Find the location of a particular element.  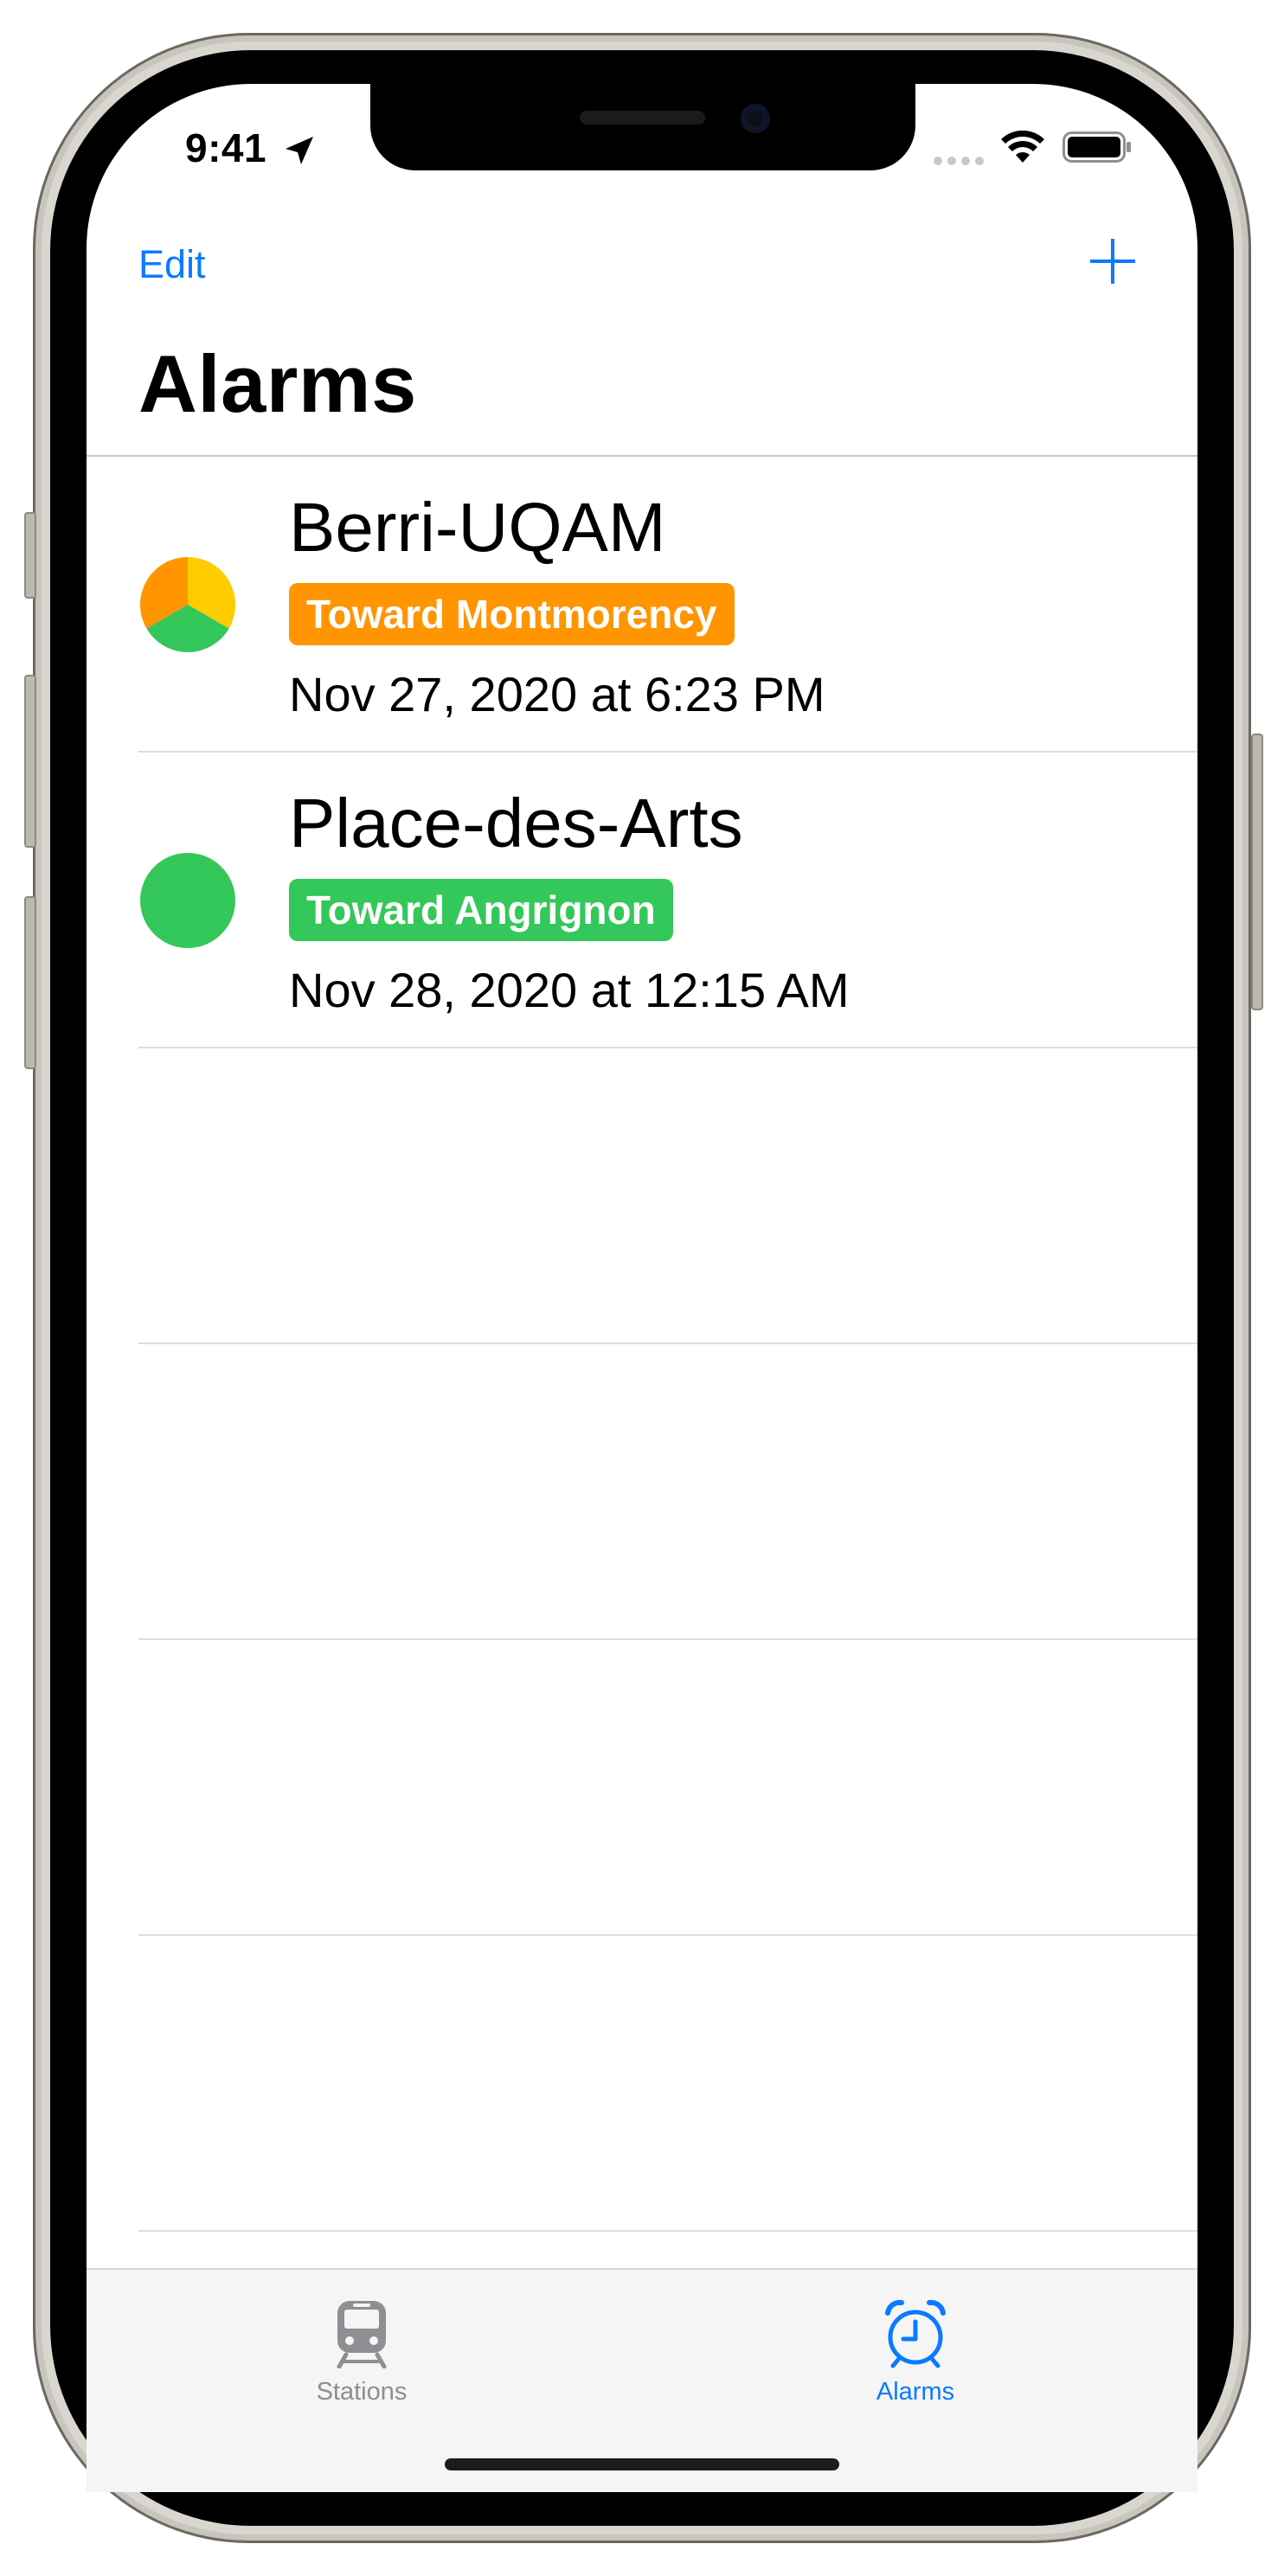

station-name: Place-des-Arts is located at coordinates (516, 823).